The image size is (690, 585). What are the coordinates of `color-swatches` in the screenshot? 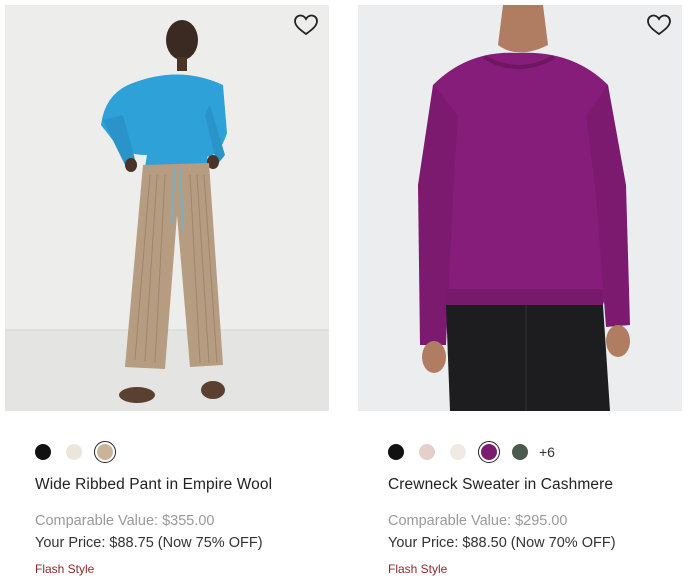 It's located at (81, 452).